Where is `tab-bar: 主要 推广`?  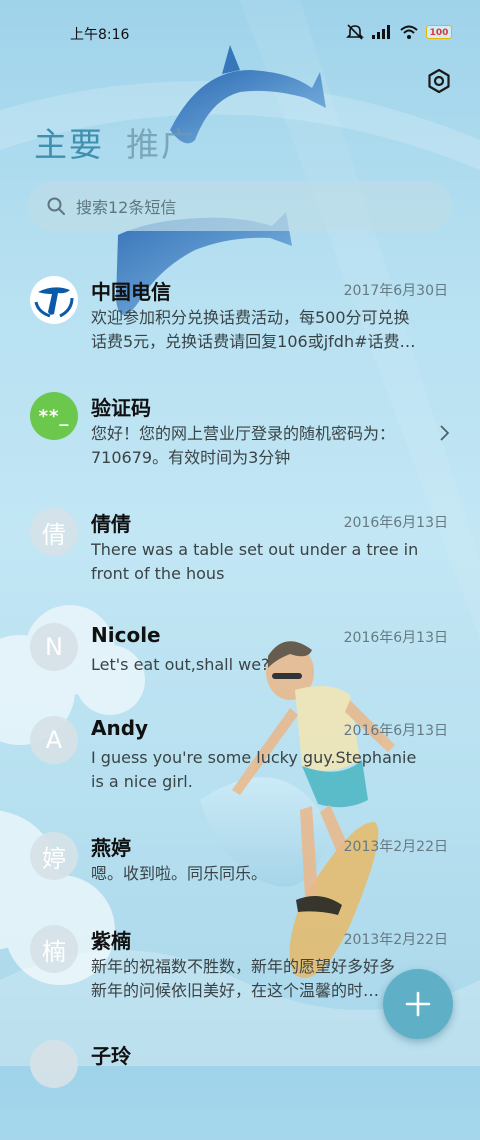 tab-bar: 主要 推广 is located at coordinates (115, 142).